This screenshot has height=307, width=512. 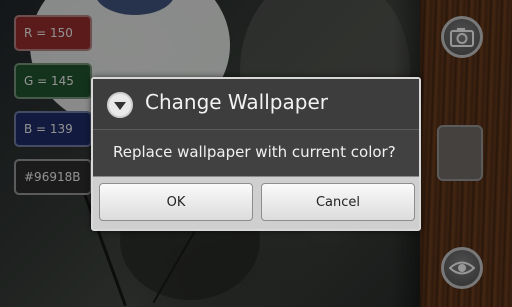 I want to click on dialog-title-bar: Change Wallpaper, so click(x=256, y=104).